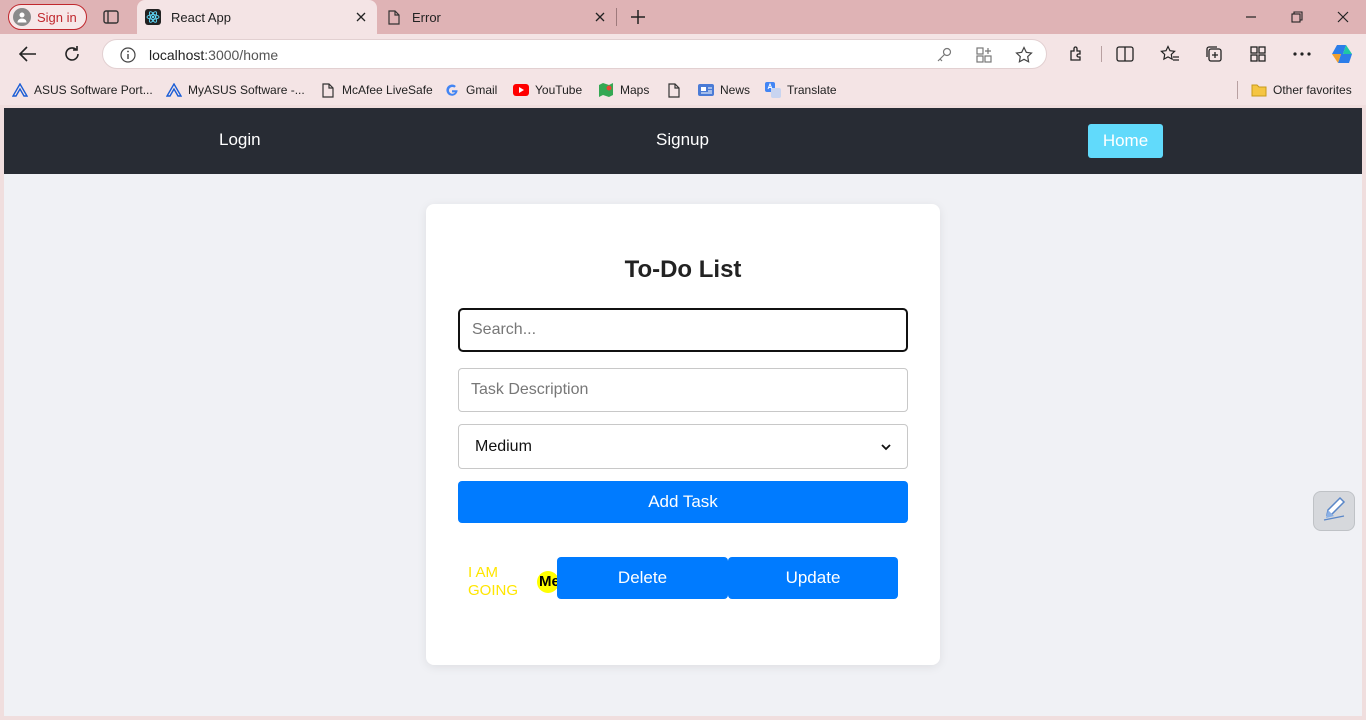  I want to click on favorite-label: Gmail, so click(482, 90).